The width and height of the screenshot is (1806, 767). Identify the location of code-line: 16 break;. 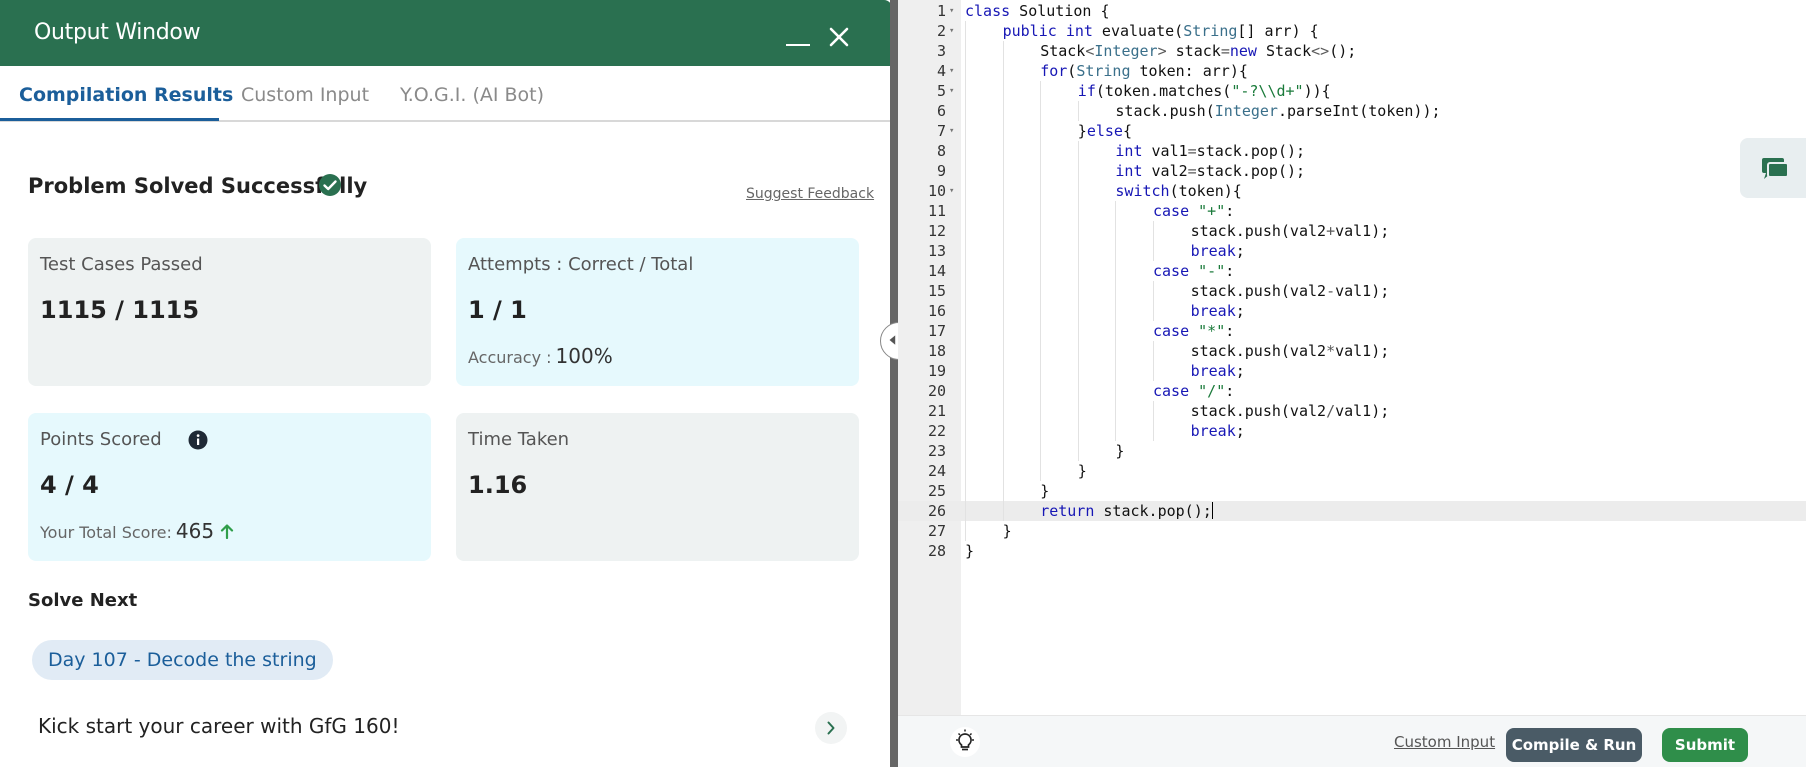
(1352, 311).